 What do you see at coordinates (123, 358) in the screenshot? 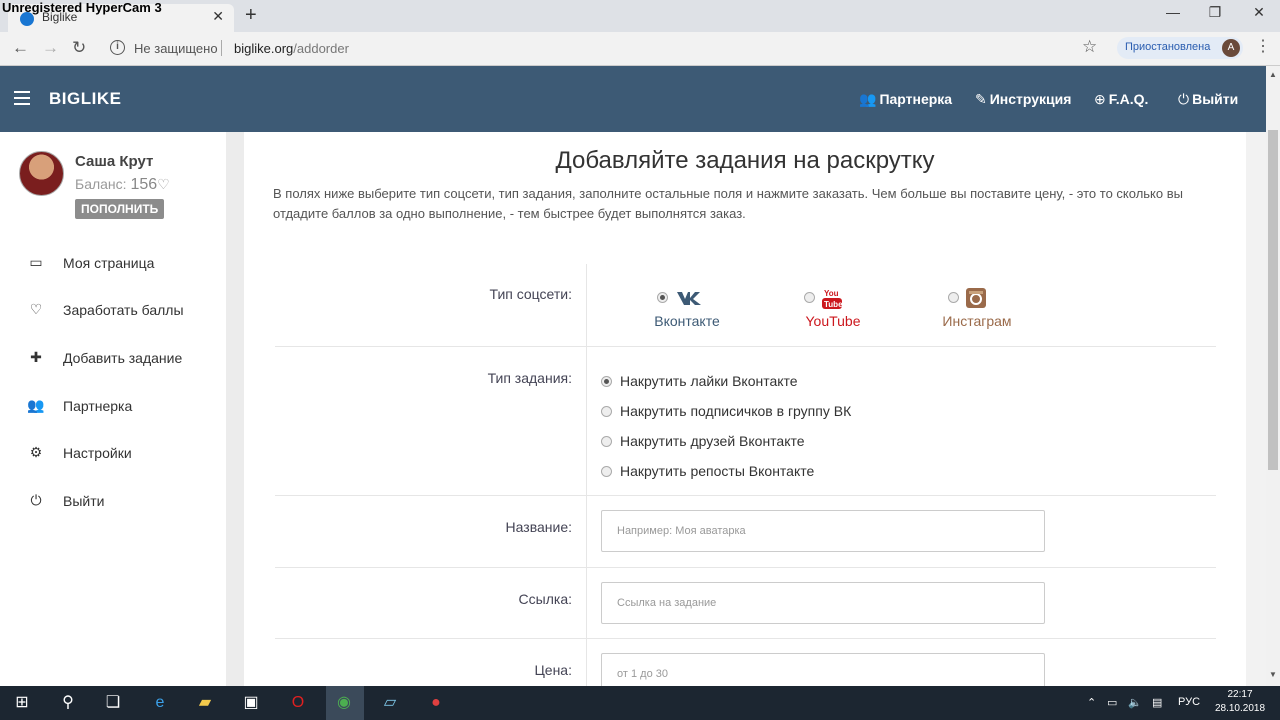
I see `sidebar-item-label: Добавить задание` at bounding box center [123, 358].